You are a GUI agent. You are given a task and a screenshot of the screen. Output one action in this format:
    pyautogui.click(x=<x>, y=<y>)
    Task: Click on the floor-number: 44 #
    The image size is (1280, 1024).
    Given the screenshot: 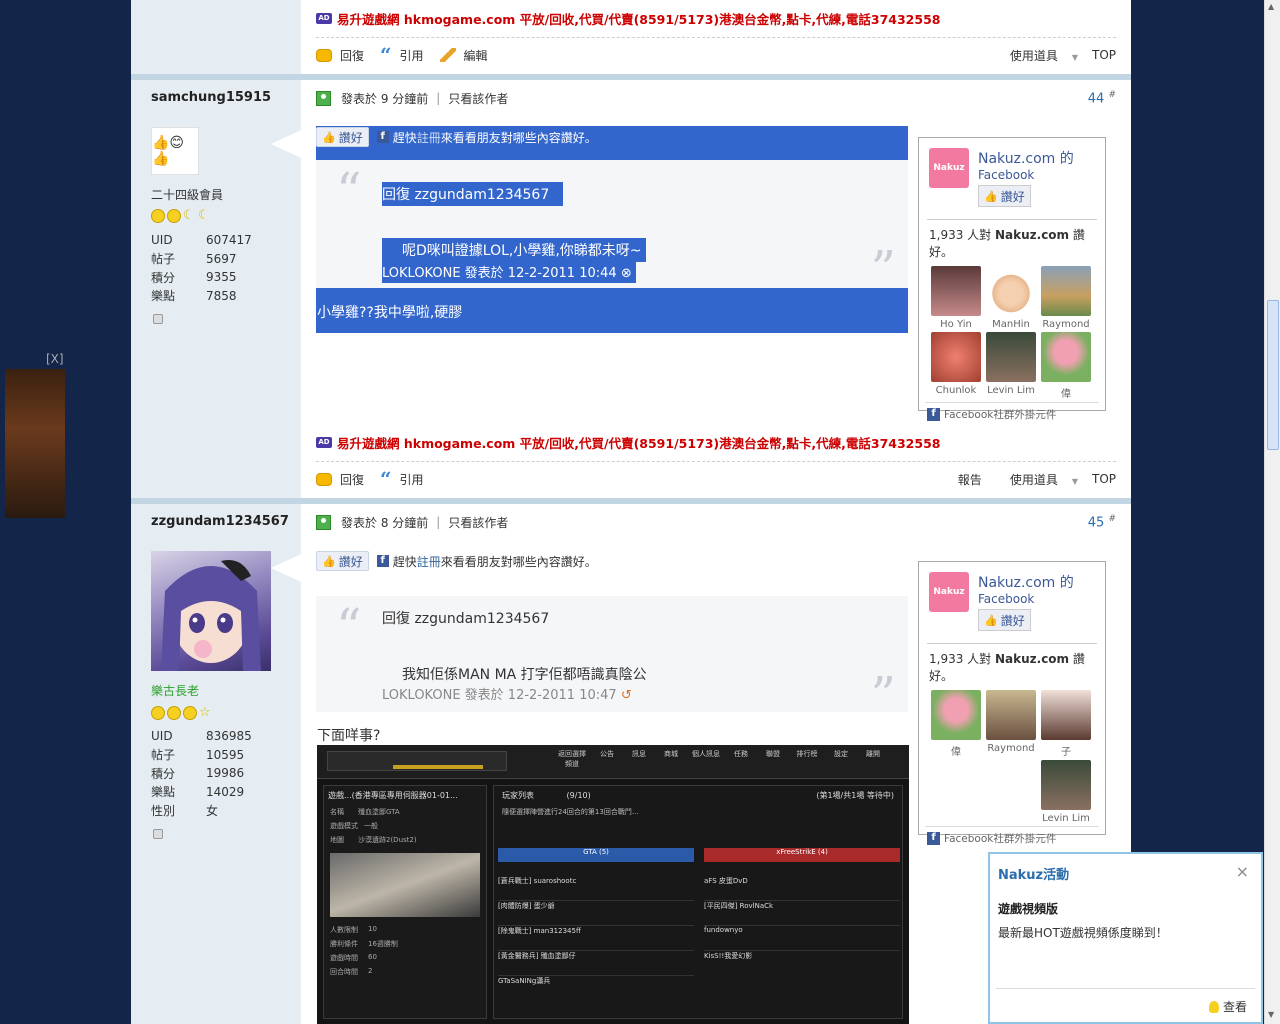 What is the action you would take?
    pyautogui.click(x=1102, y=98)
    